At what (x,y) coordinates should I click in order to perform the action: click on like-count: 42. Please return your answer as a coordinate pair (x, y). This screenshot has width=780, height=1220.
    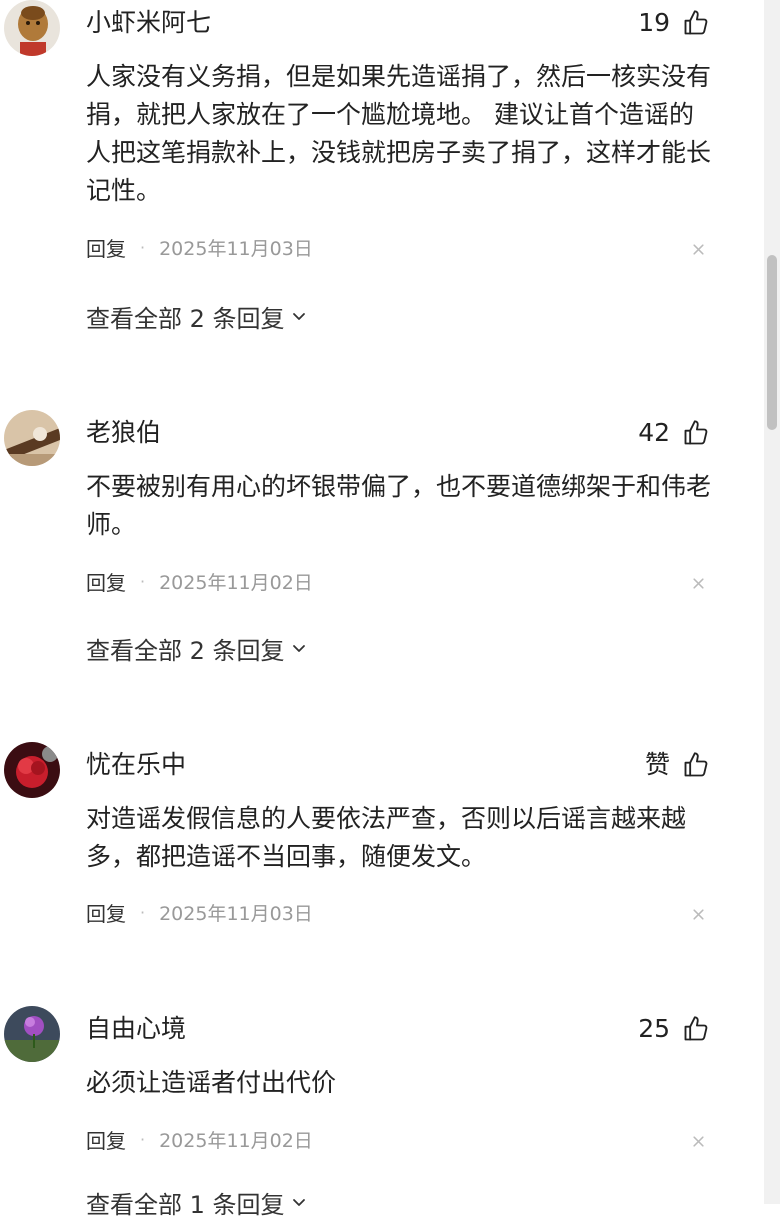
    Looking at the image, I should click on (654, 432).